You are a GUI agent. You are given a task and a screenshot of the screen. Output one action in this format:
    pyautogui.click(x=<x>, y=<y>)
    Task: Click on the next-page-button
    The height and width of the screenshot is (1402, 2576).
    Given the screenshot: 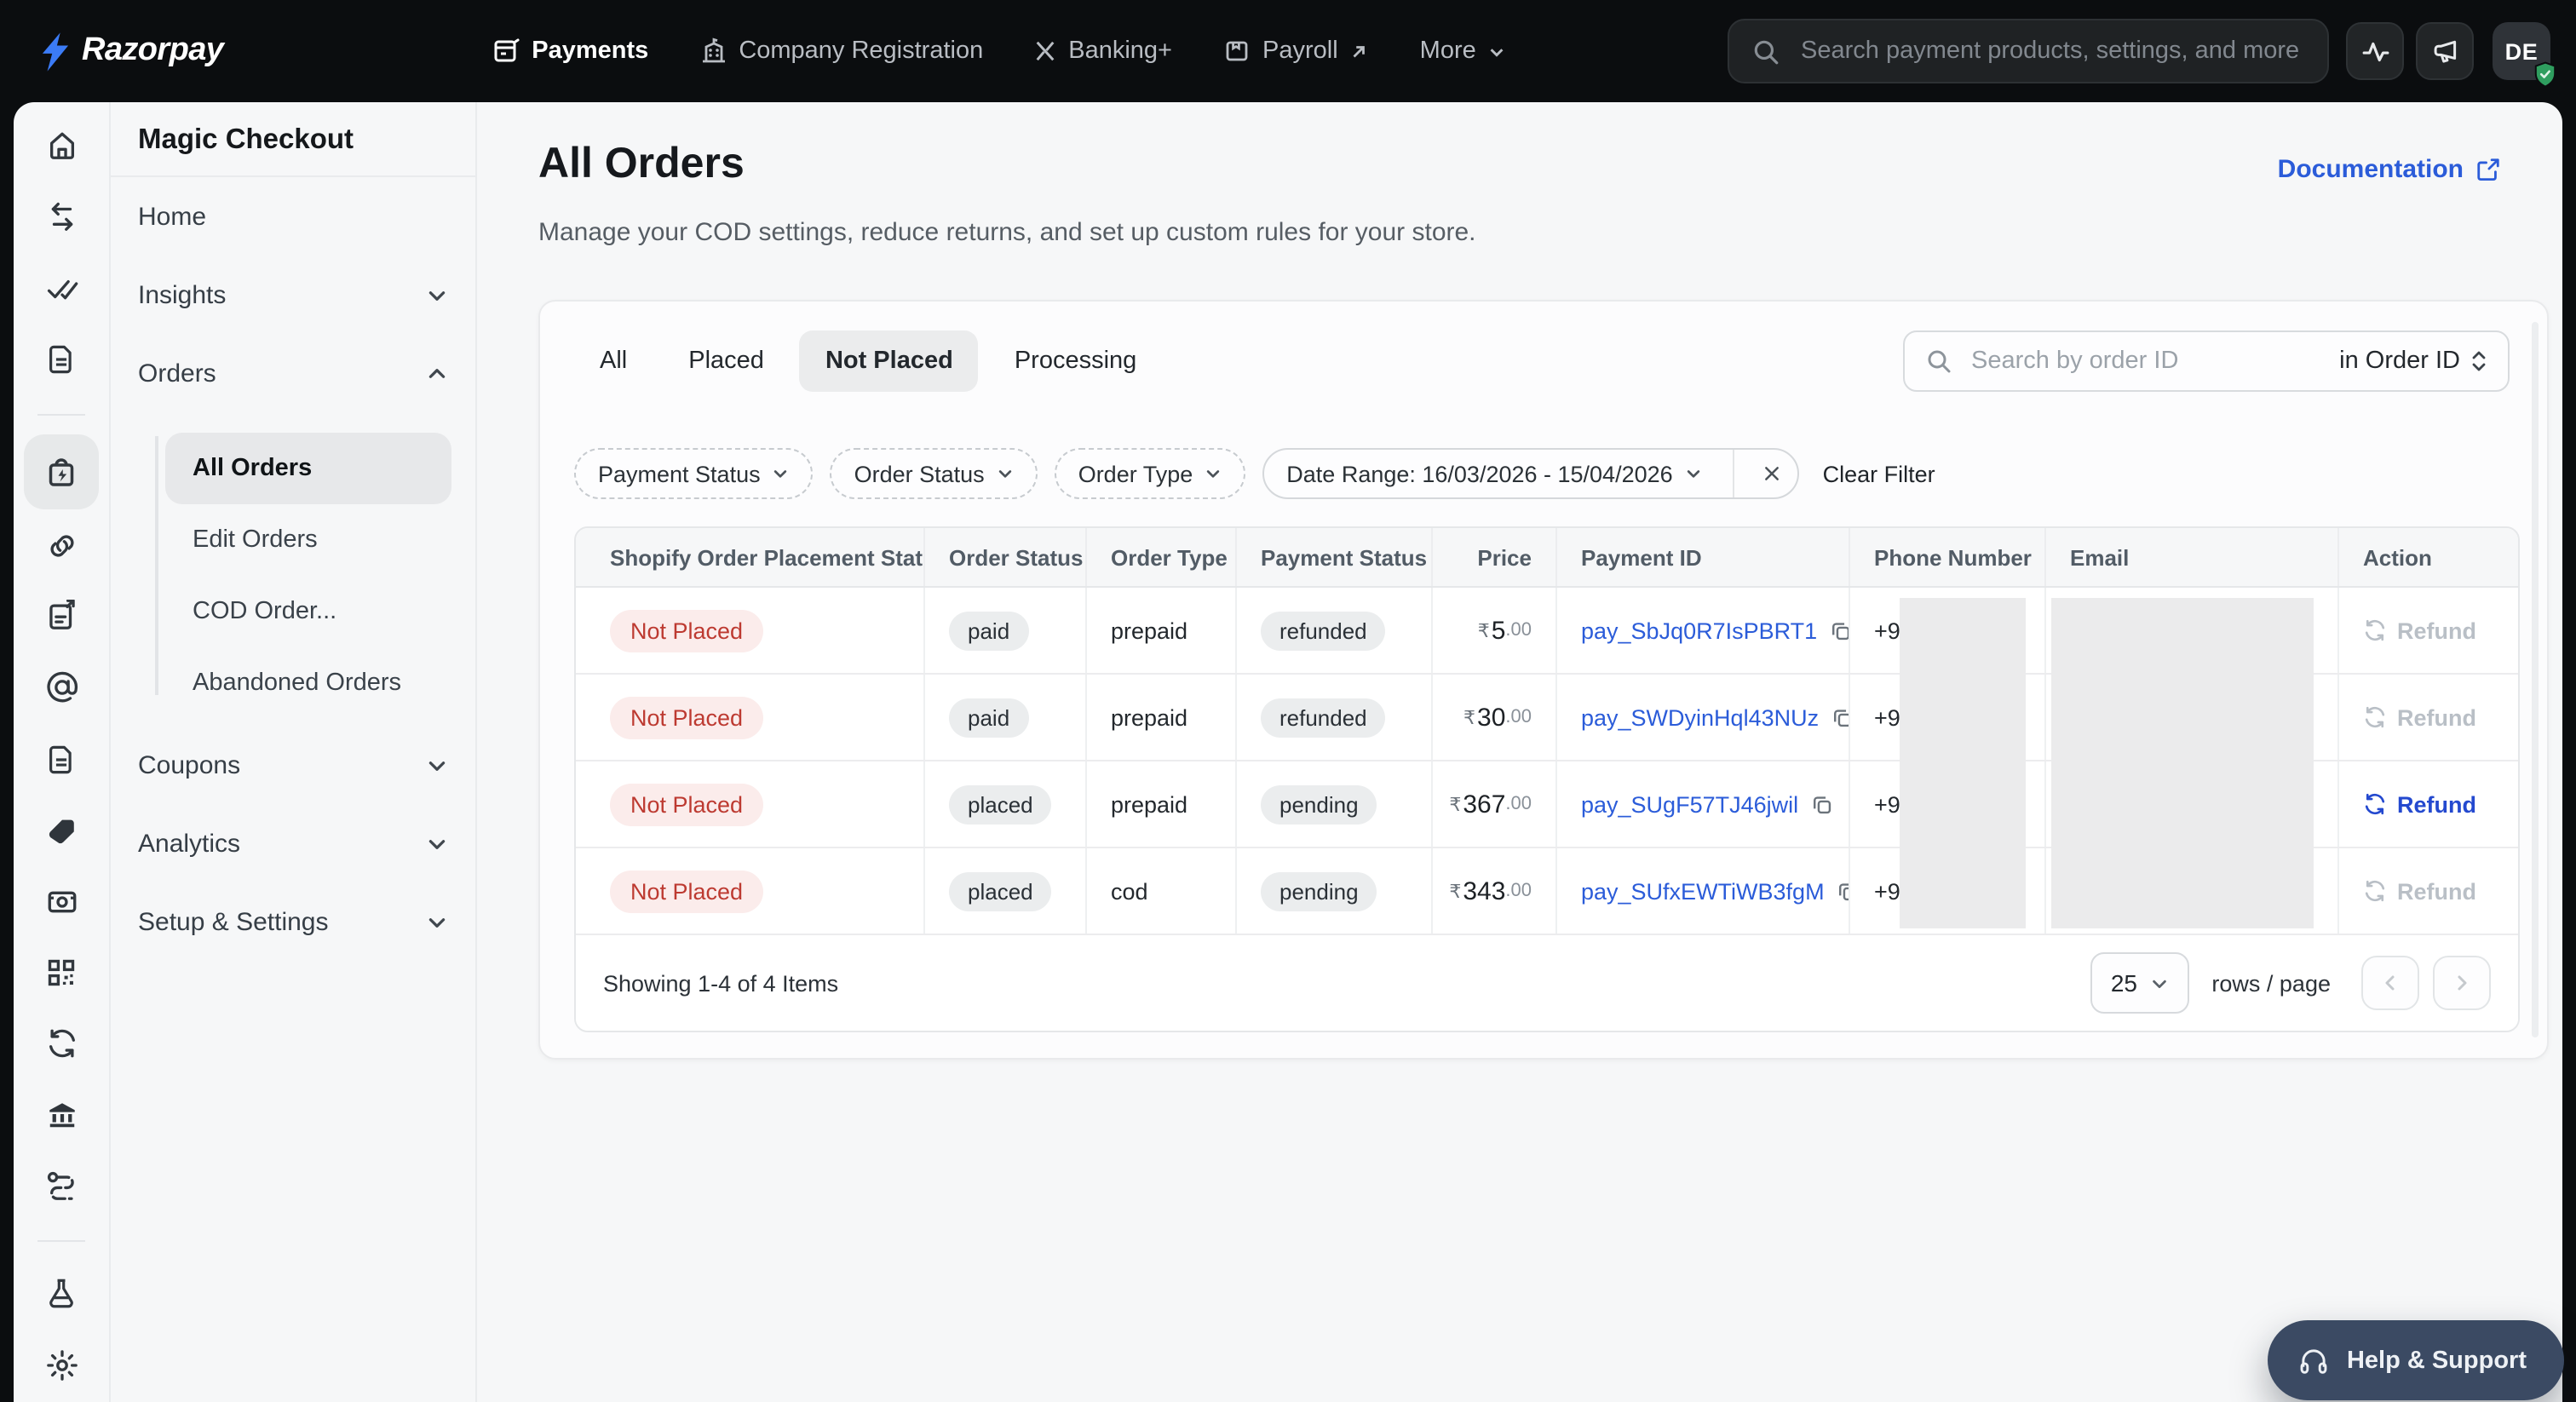 What is the action you would take?
    pyautogui.click(x=2462, y=983)
    